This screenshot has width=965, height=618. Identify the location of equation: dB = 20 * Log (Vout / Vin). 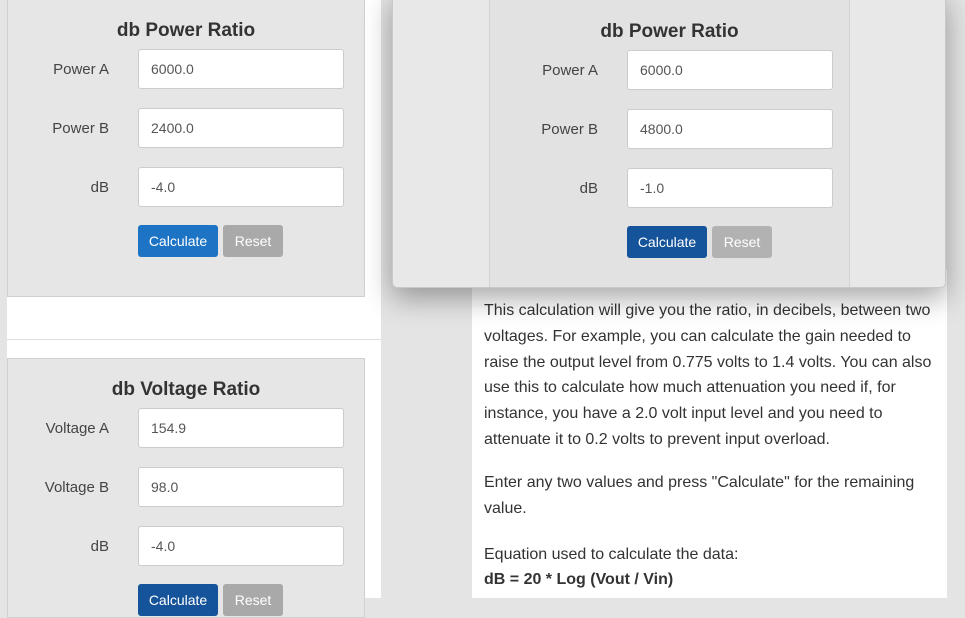
(579, 579).